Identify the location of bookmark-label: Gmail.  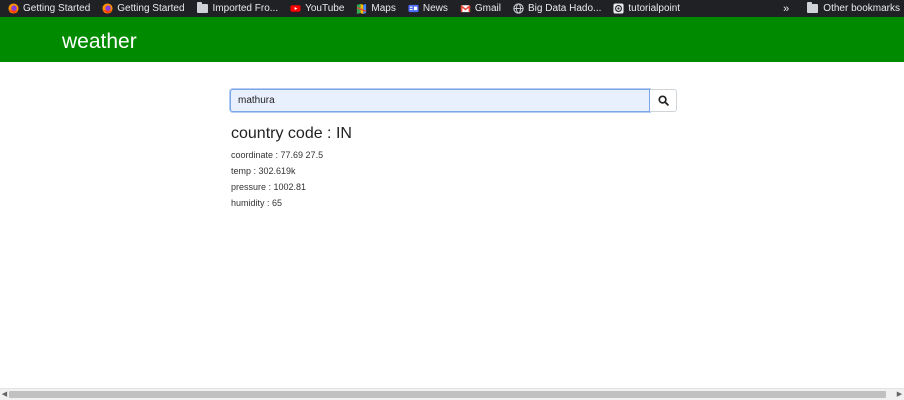
(487, 8).